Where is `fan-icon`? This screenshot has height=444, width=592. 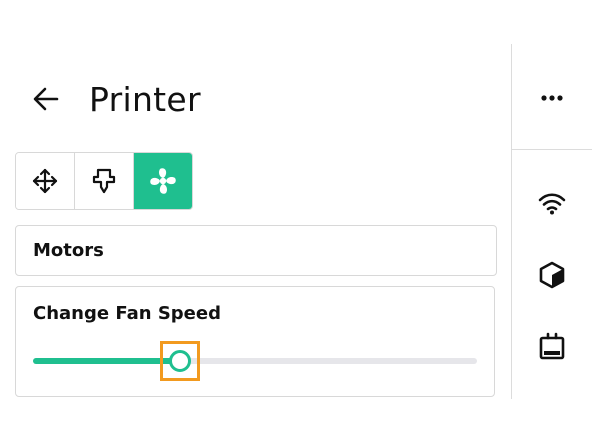 fan-icon is located at coordinates (163, 181).